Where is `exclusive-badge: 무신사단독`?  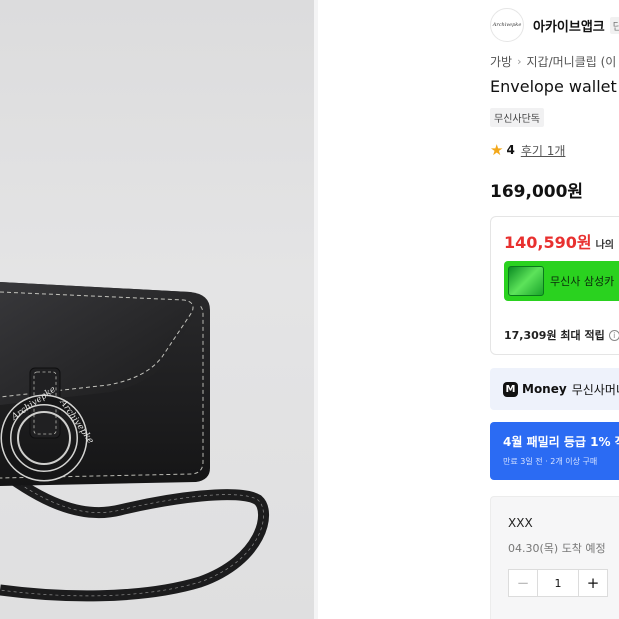
exclusive-badge: 무신사단독 is located at coordinates (517, 117).